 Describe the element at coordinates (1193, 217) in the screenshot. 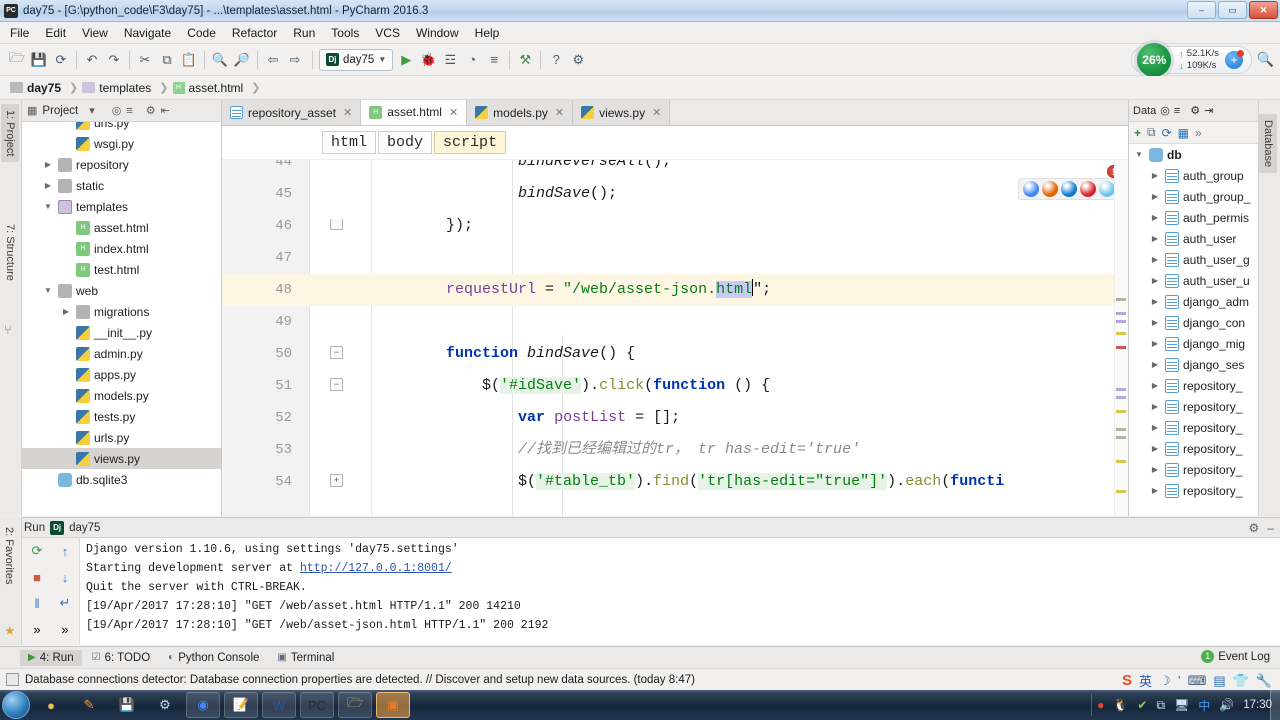

I see `db-table-row: ▶ auth_permis` at that location.